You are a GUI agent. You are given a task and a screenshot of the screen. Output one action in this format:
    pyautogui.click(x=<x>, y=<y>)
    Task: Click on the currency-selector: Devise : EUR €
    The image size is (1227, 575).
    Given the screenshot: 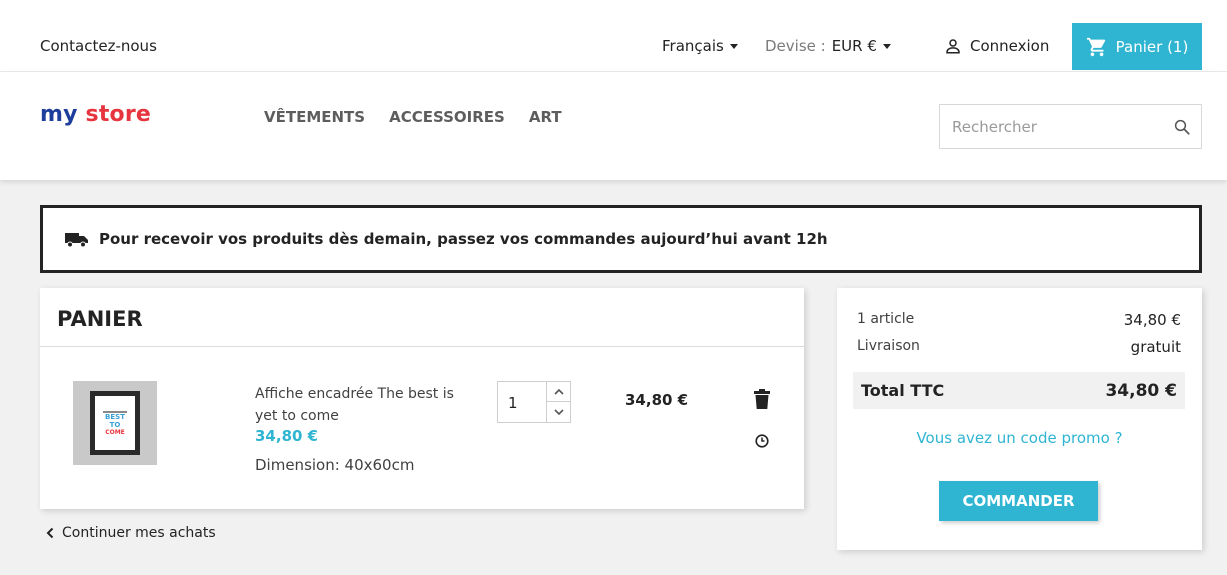 What is the action you would take?
    pyautogui.click(x=828, y=46)
    